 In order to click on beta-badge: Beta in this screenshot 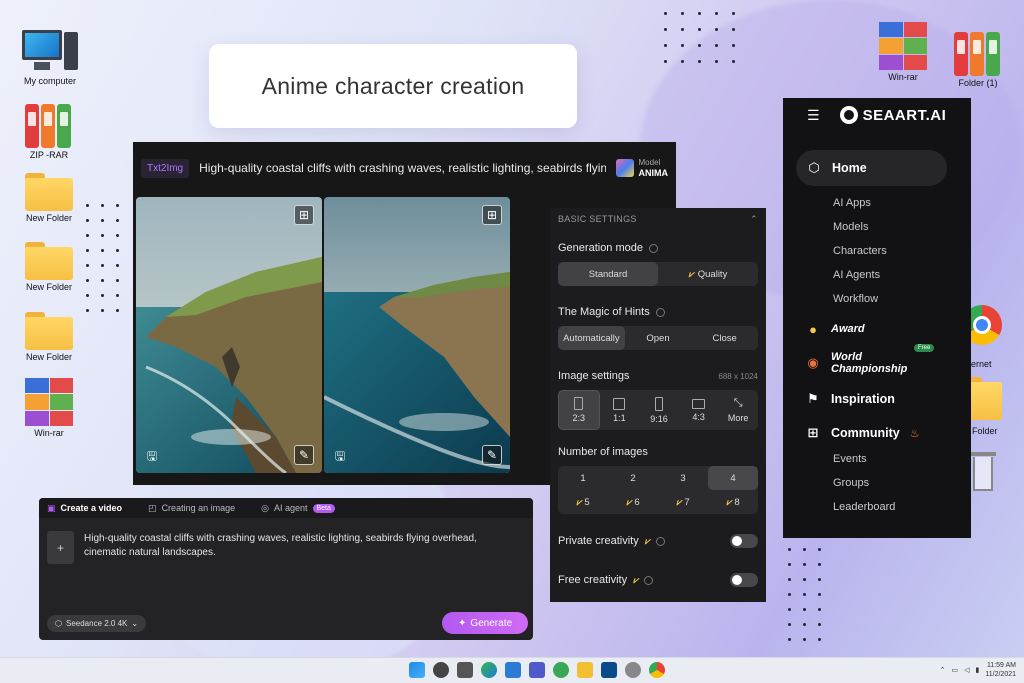, I will do `click(323, 508)`.